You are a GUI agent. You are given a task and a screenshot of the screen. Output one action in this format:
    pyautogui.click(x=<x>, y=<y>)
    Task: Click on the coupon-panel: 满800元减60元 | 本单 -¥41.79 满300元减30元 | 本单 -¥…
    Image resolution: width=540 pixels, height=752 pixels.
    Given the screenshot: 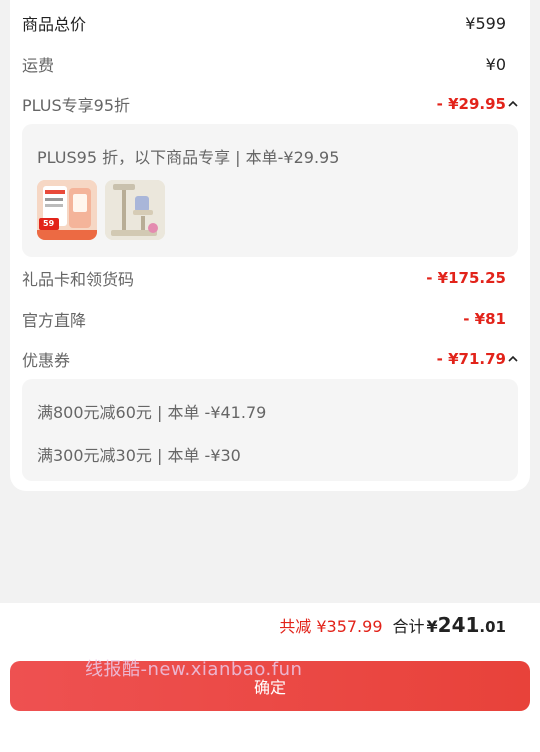 What is the action you would take?
    pyautogui.click(x=270, y=430)
    